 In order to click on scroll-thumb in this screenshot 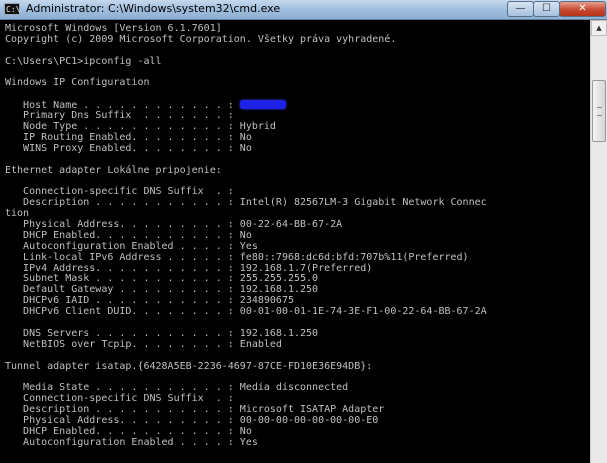, I will do `click(599, 111)`.